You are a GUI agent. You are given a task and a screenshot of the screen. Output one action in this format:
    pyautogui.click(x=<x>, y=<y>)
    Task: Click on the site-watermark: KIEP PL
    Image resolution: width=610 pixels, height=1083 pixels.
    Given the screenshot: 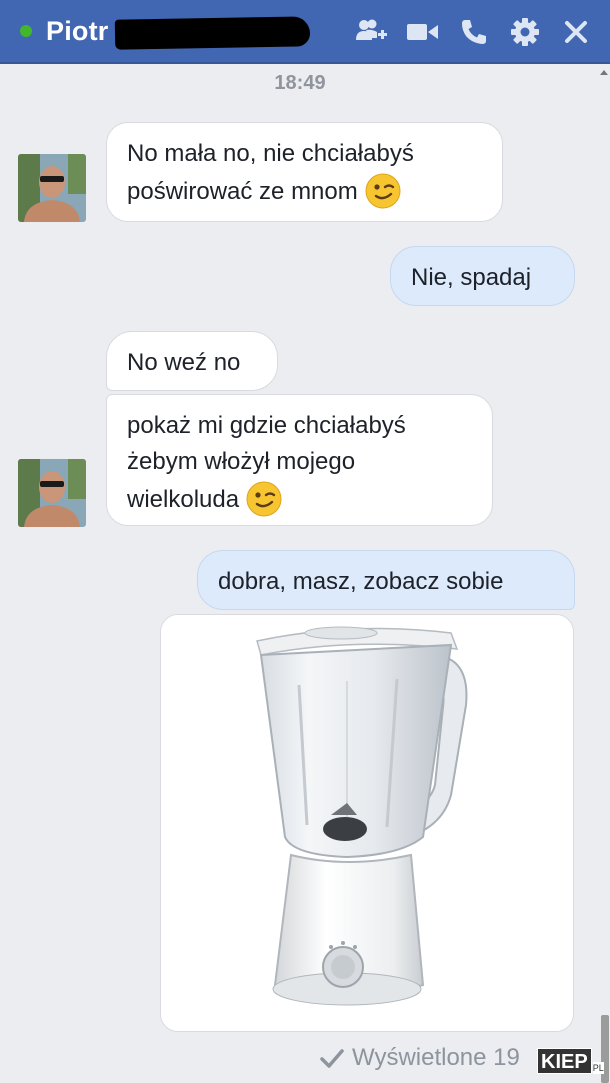 What is the action you would take?
    pyautogui.click(x=570, y=1061)
    